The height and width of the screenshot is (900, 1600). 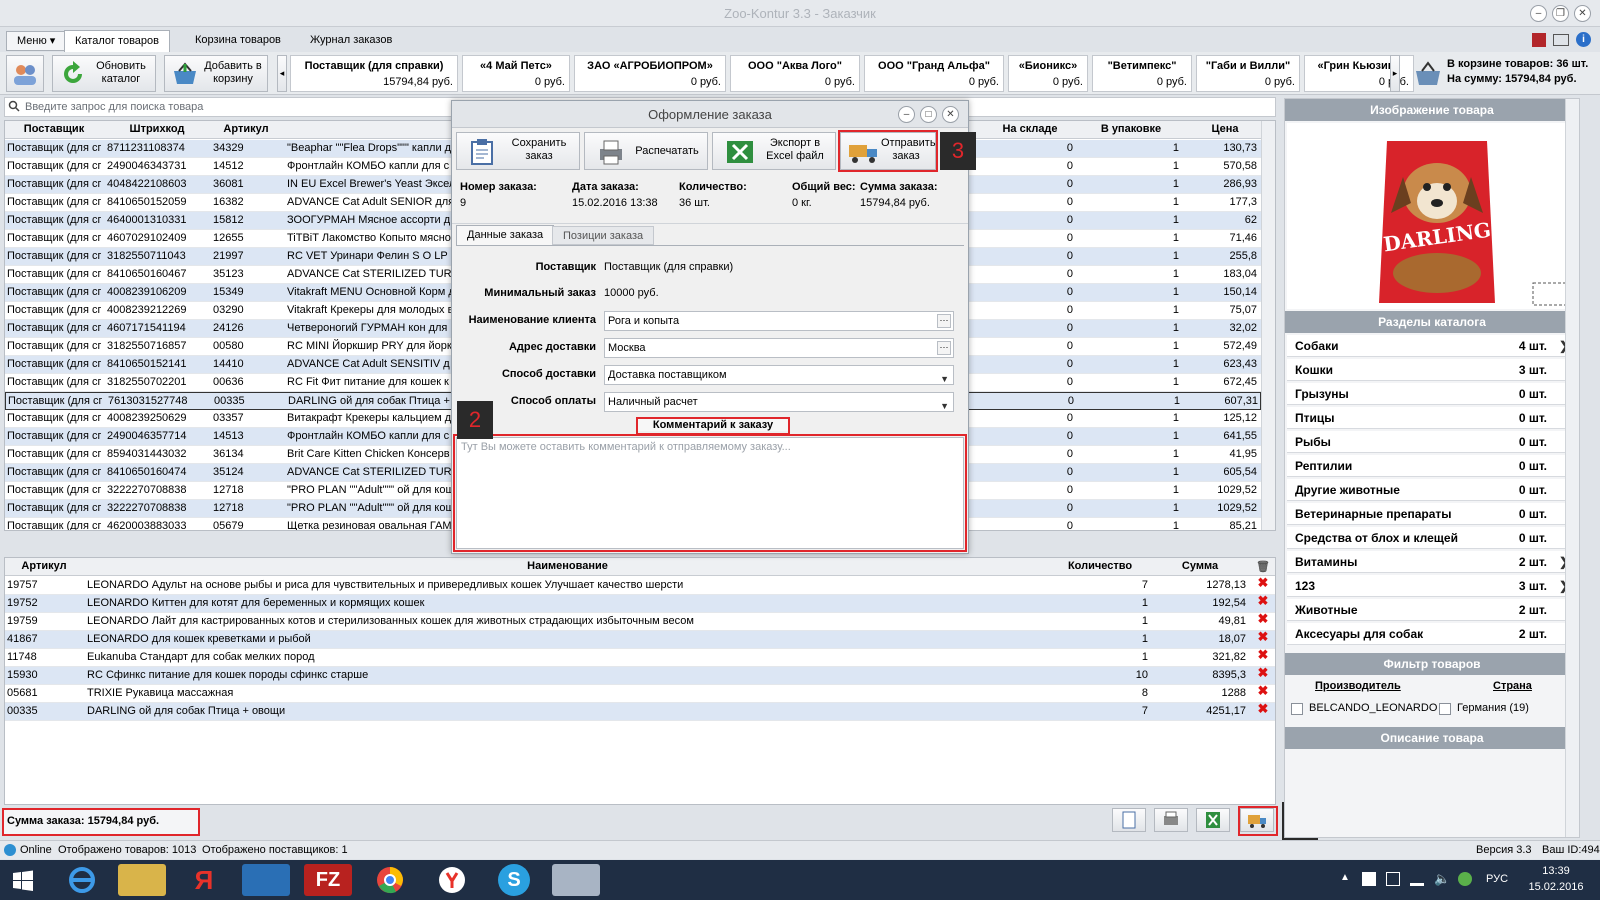 I want to click on tab-catalog: Каталог товаров, so click(x=117, y=41).